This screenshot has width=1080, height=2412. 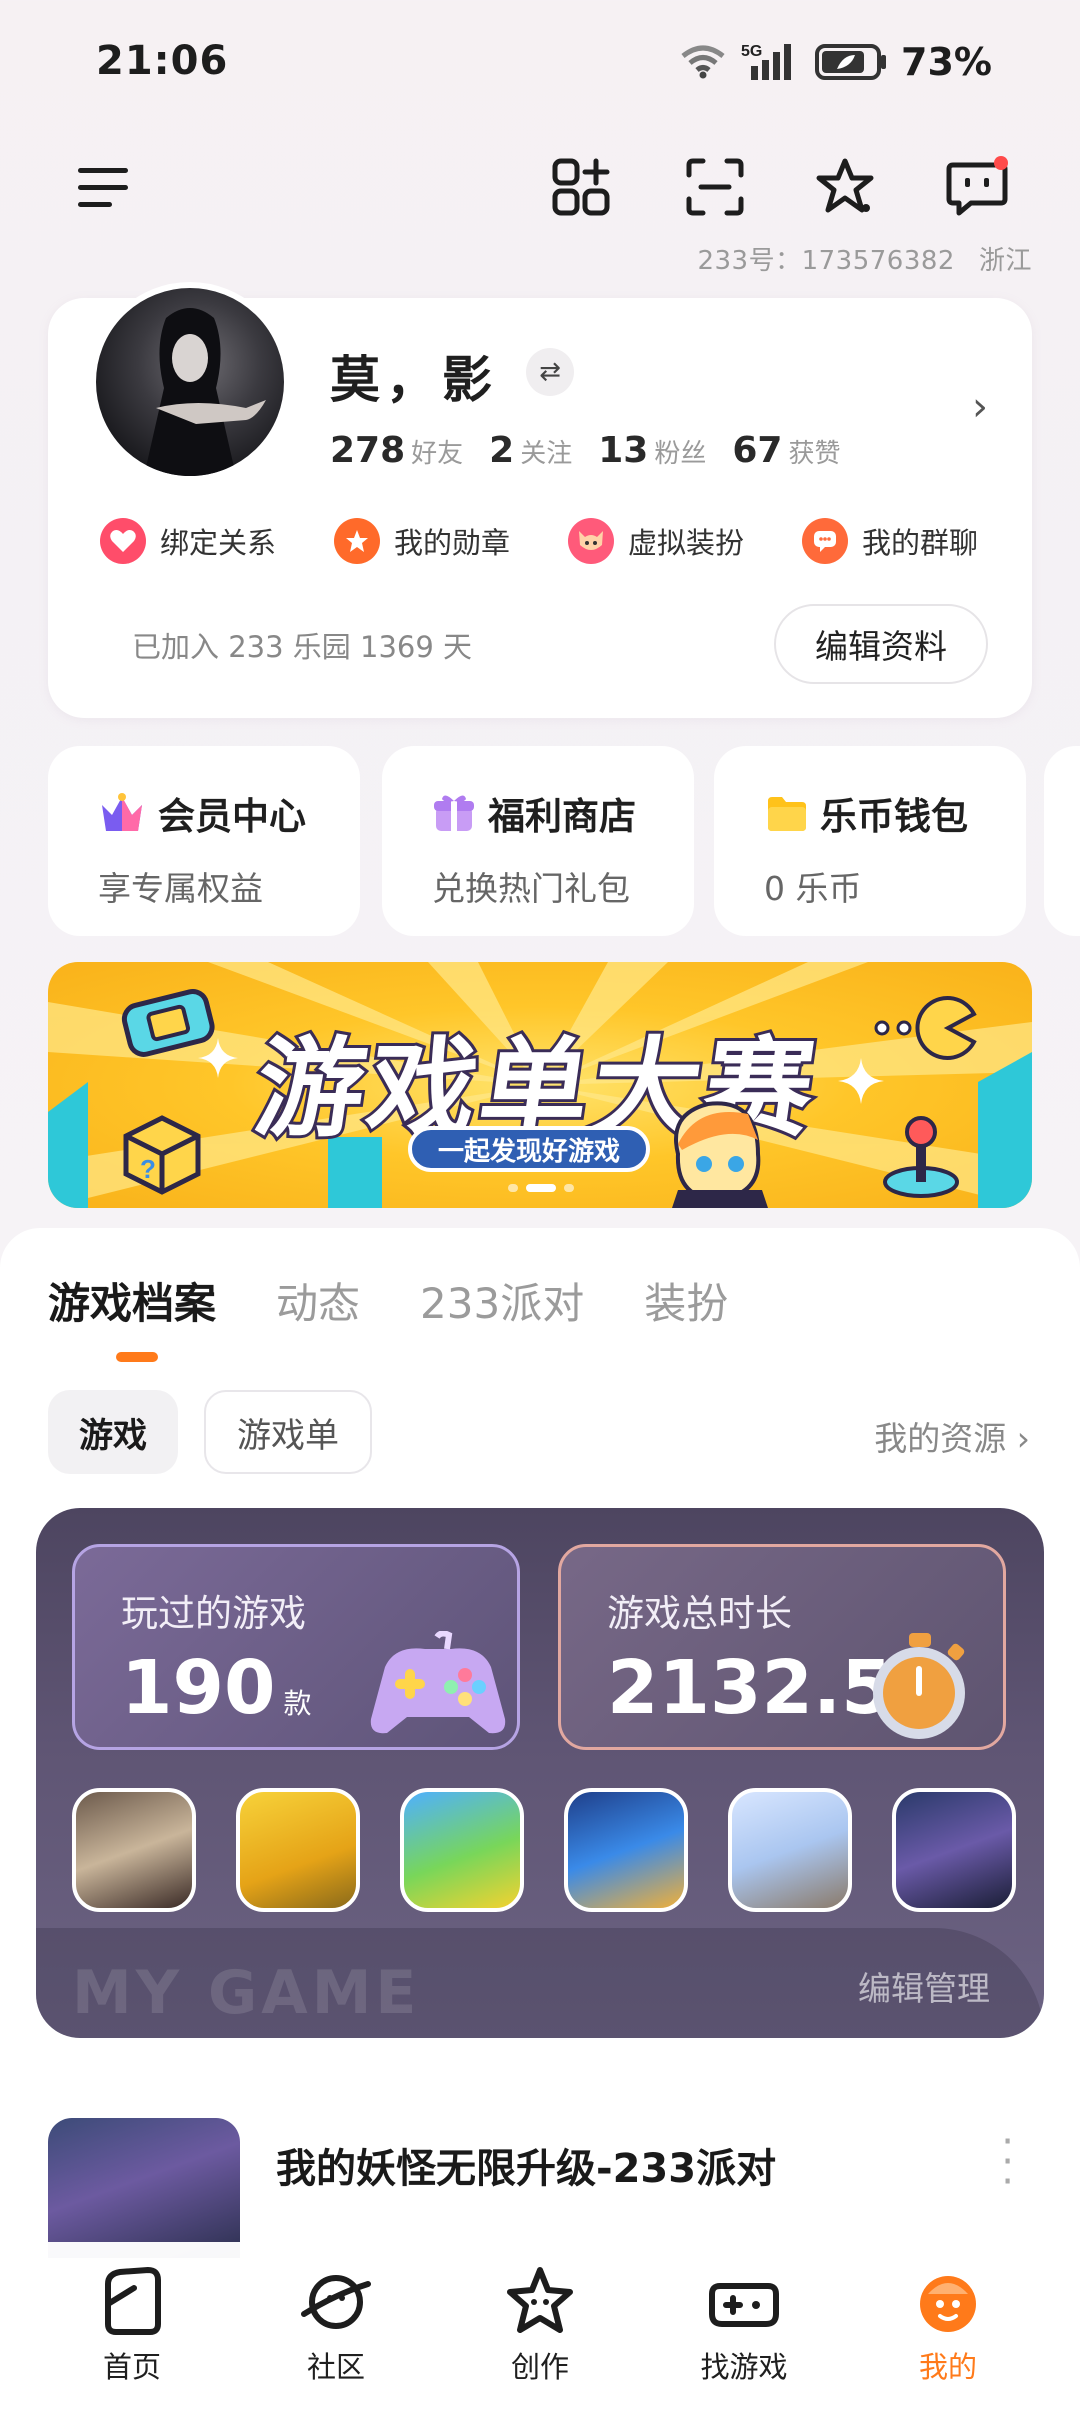 I want to click on played-games-box: 玩过的游戏 190 款, so click(x=296, y=1647).